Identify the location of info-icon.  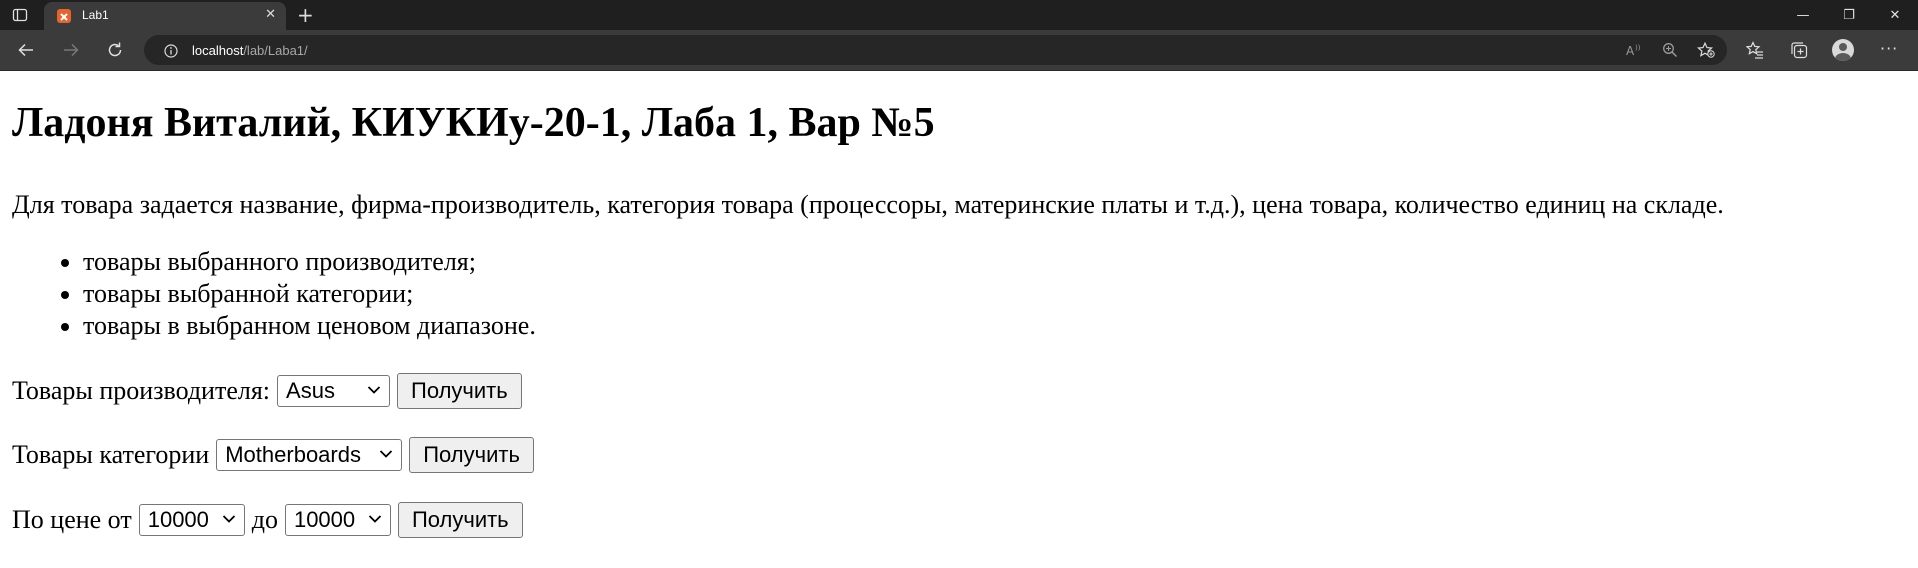
(171, 50).